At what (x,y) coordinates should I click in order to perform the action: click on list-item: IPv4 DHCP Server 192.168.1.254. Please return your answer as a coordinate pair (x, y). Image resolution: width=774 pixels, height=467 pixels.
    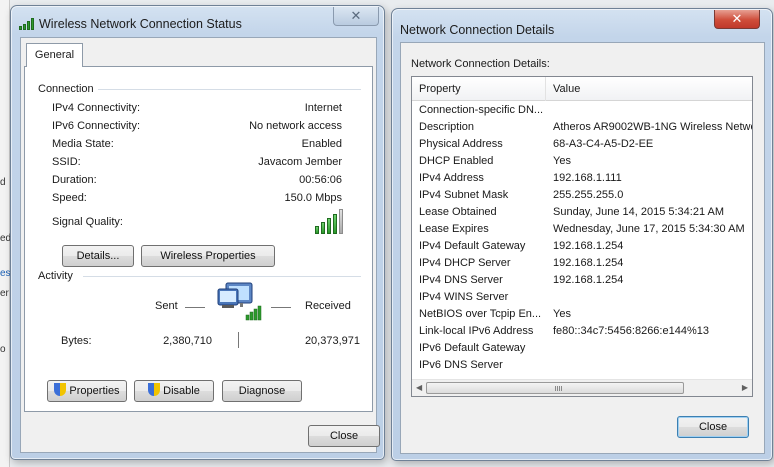
    Looking at the image, I should click on (582, 264).